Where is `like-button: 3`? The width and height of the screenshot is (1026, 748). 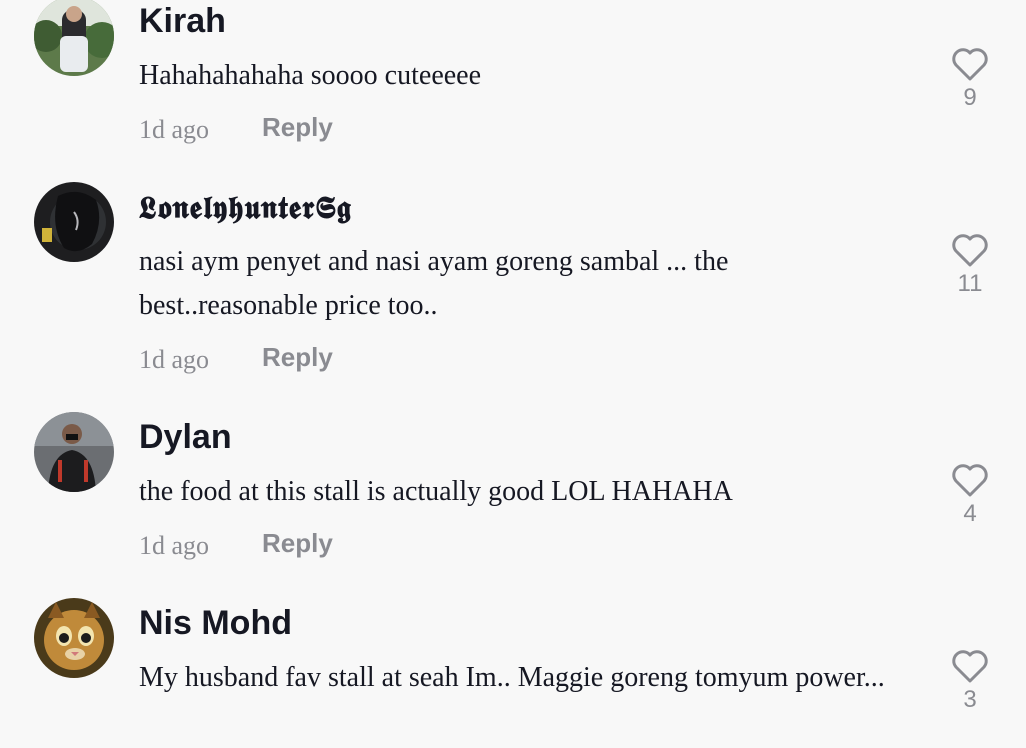
like-button: 3 is located at coordinates (970, 681).